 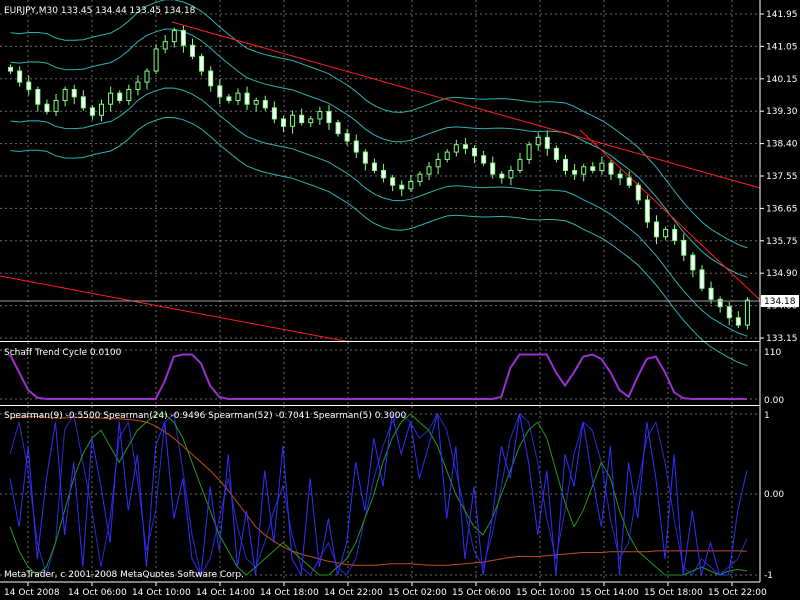 I want to click on price-tick-label: 135.75, so click(x=782, y=242).